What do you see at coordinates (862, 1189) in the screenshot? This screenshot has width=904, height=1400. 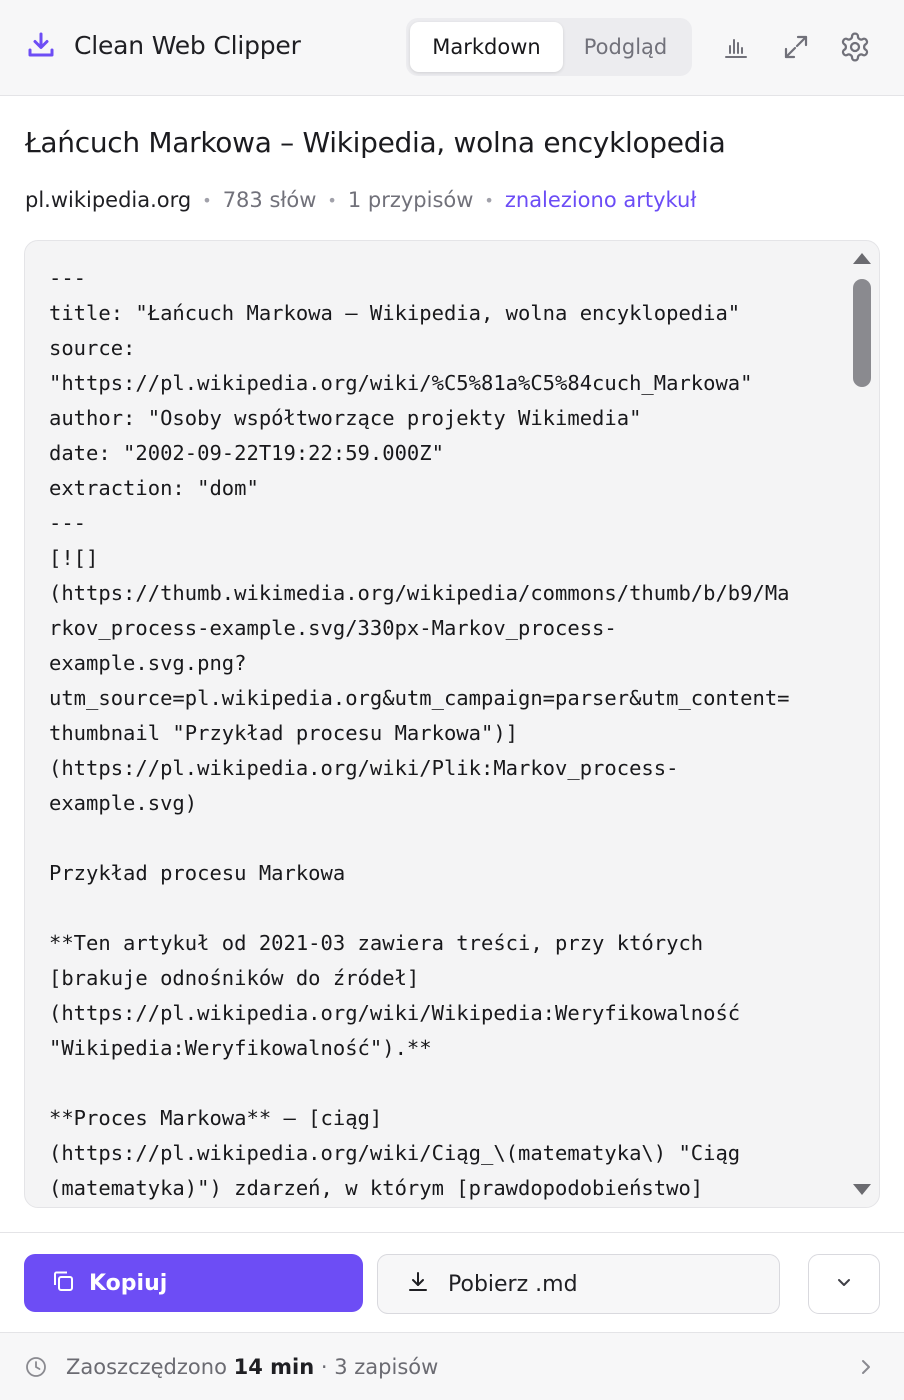 I see `scroll-down-arrow-icon` at bounding box center [862, 1189].